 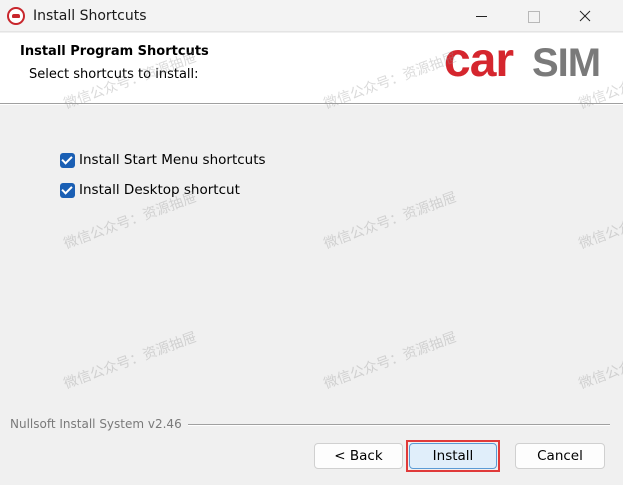 I want to click on desktop-option: Install Desktop shortcut, so click(x=150, y=190).